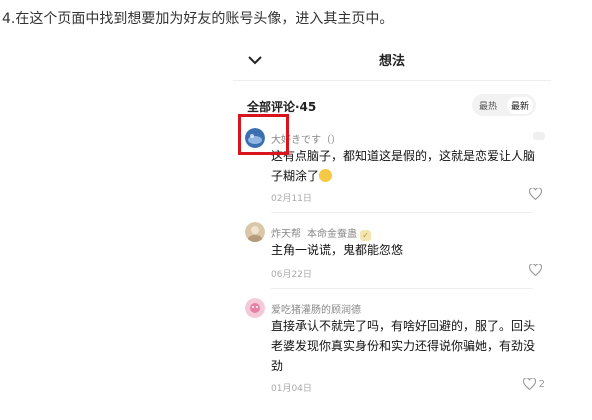 Image resolution: width=592 pixels, height=420 pixels. What do you see at coordinates (282, 107) in the screenshot?
I see `comments-count-header: 全部评论·45` at bounding box center [282, 107].